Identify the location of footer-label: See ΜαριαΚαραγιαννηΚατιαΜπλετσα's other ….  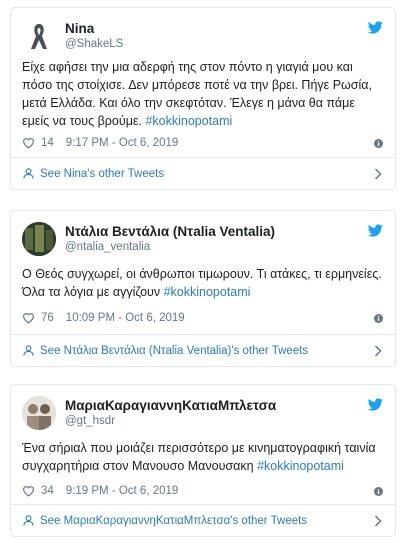
(173, 521).